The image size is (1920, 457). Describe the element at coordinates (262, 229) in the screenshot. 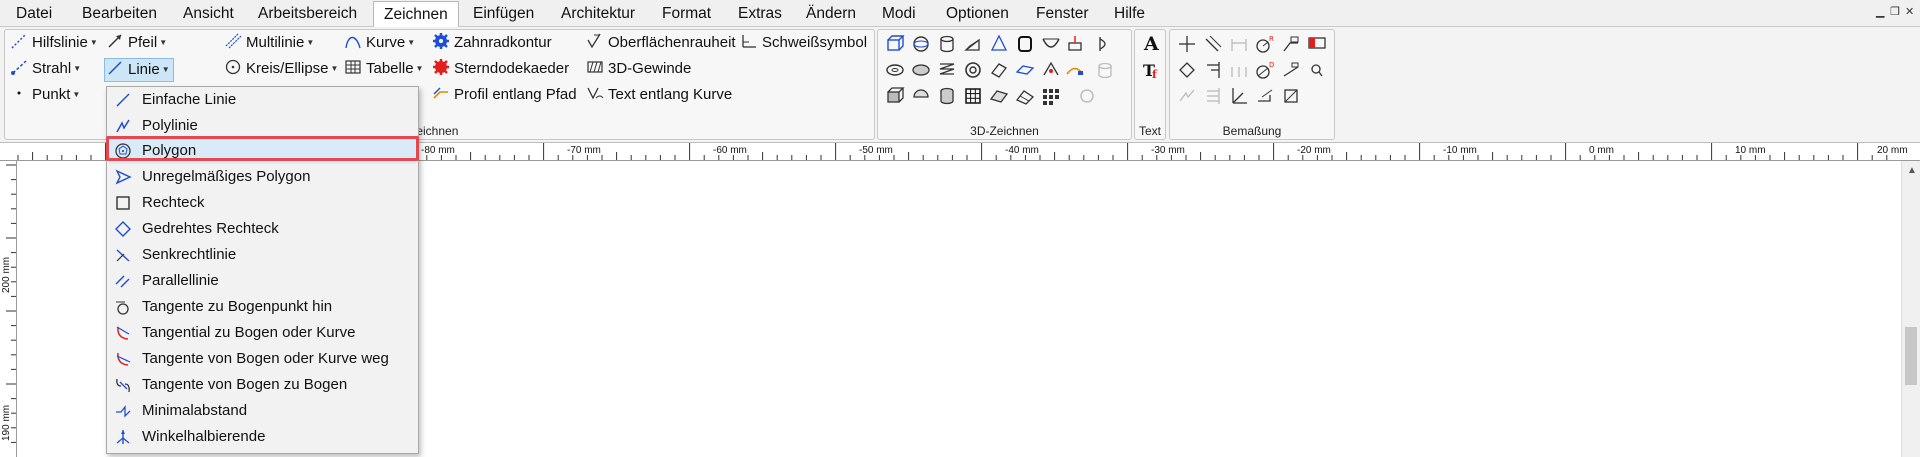

I see `menu-gedrehtes-rechteck: Gedrehtes Rechteck` at that location.